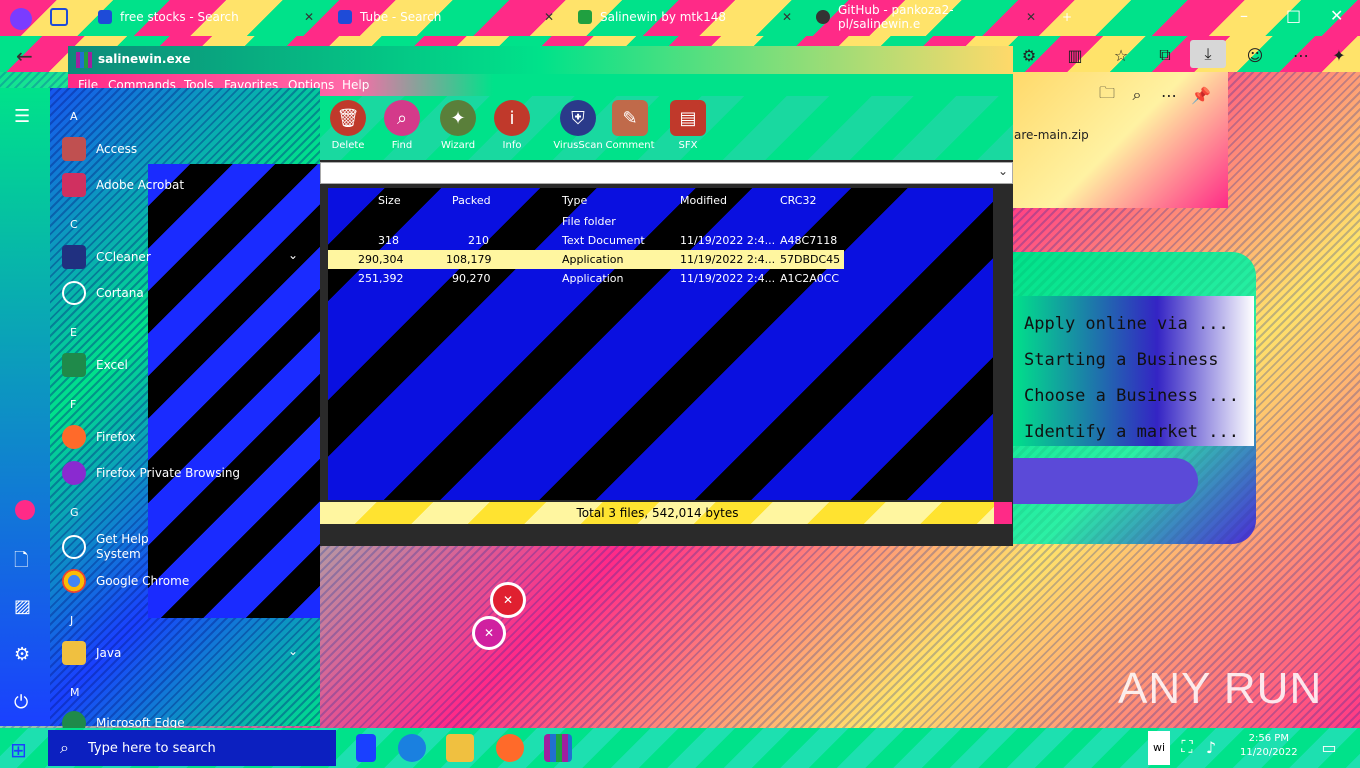 This screenshot has width=1360, height=768. Describe the element at coordinates (1169, 95) in the screenshot. I see `more-options-icon: ⋯` at that location.